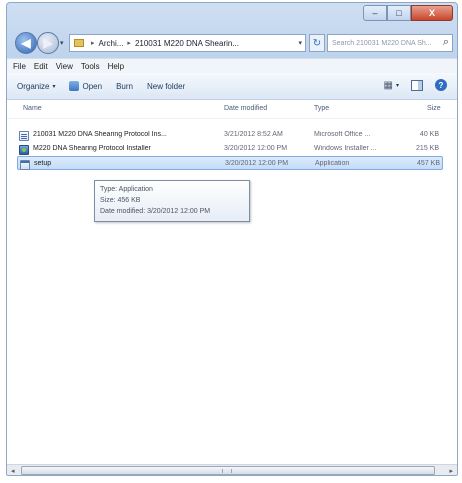 The image size is (462, 483). I want to click on scroll-grip, so click(227, 471).